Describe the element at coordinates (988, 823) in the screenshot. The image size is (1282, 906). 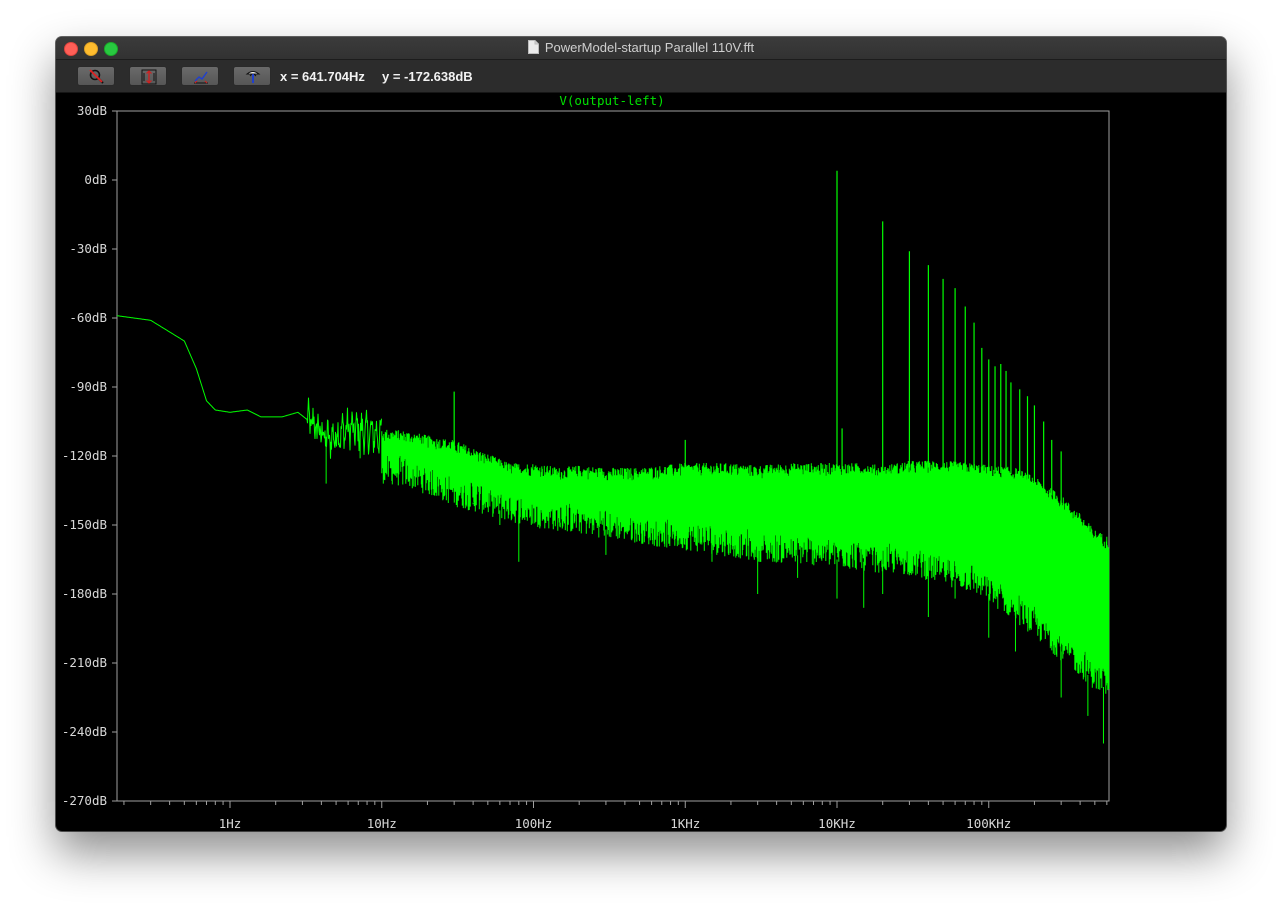
I see `x-tick-label: 100KHz` at that location.